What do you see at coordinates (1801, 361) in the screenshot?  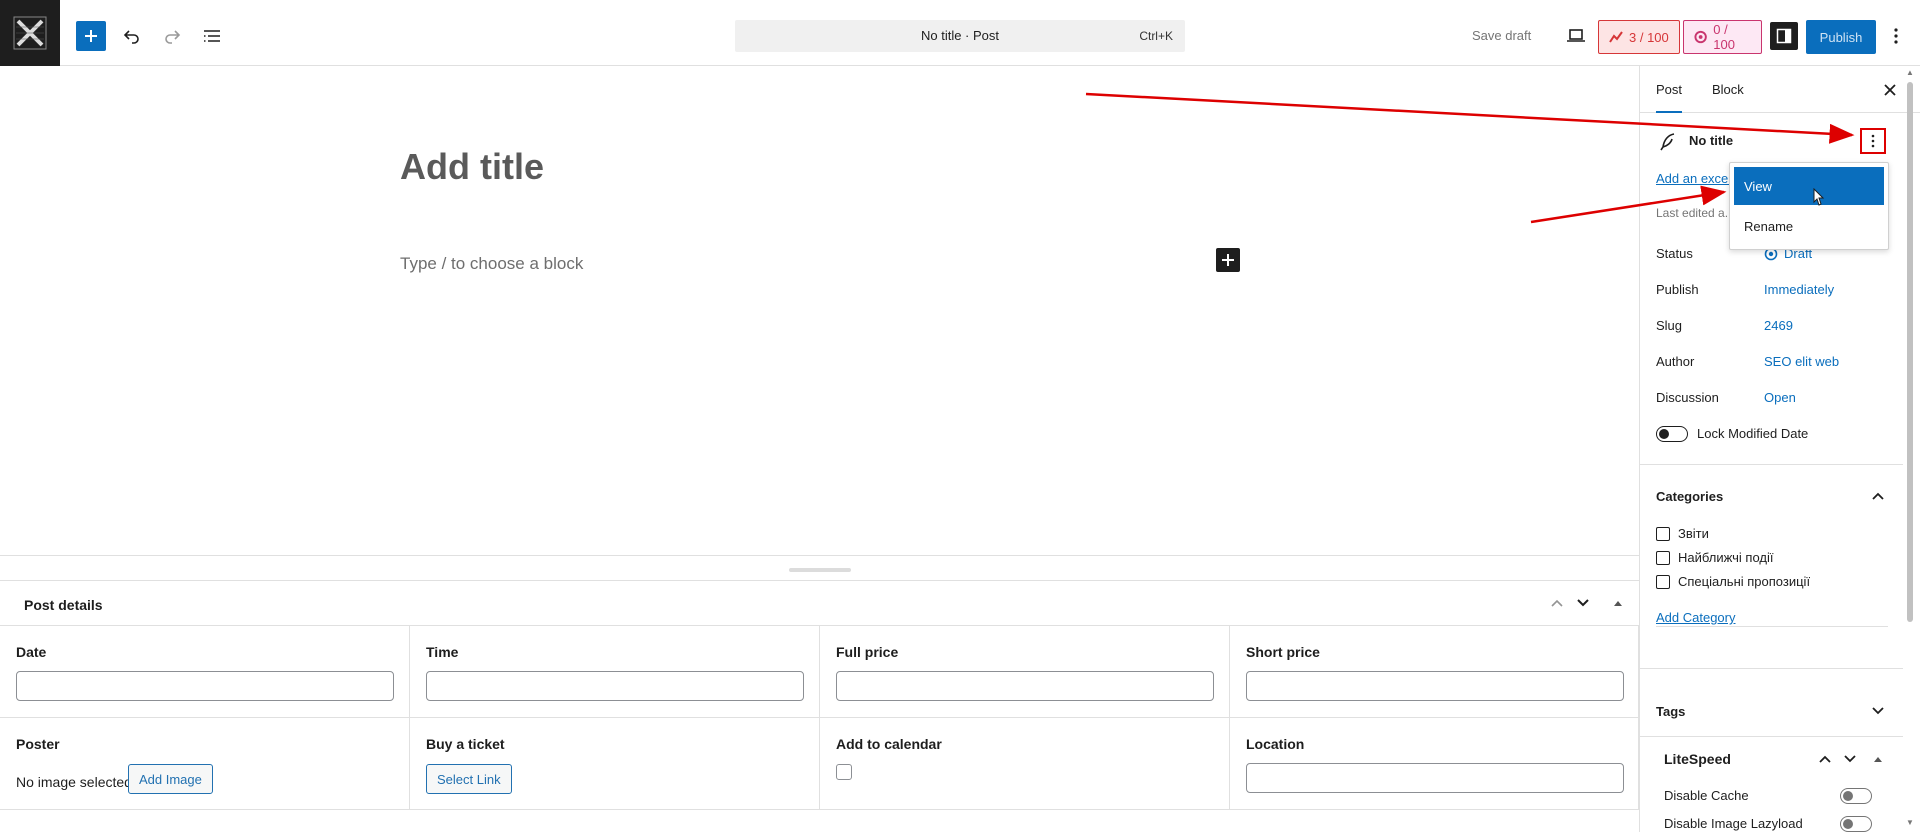 I see `author-value: SEO elit web` at bounding box center [1801, 361].